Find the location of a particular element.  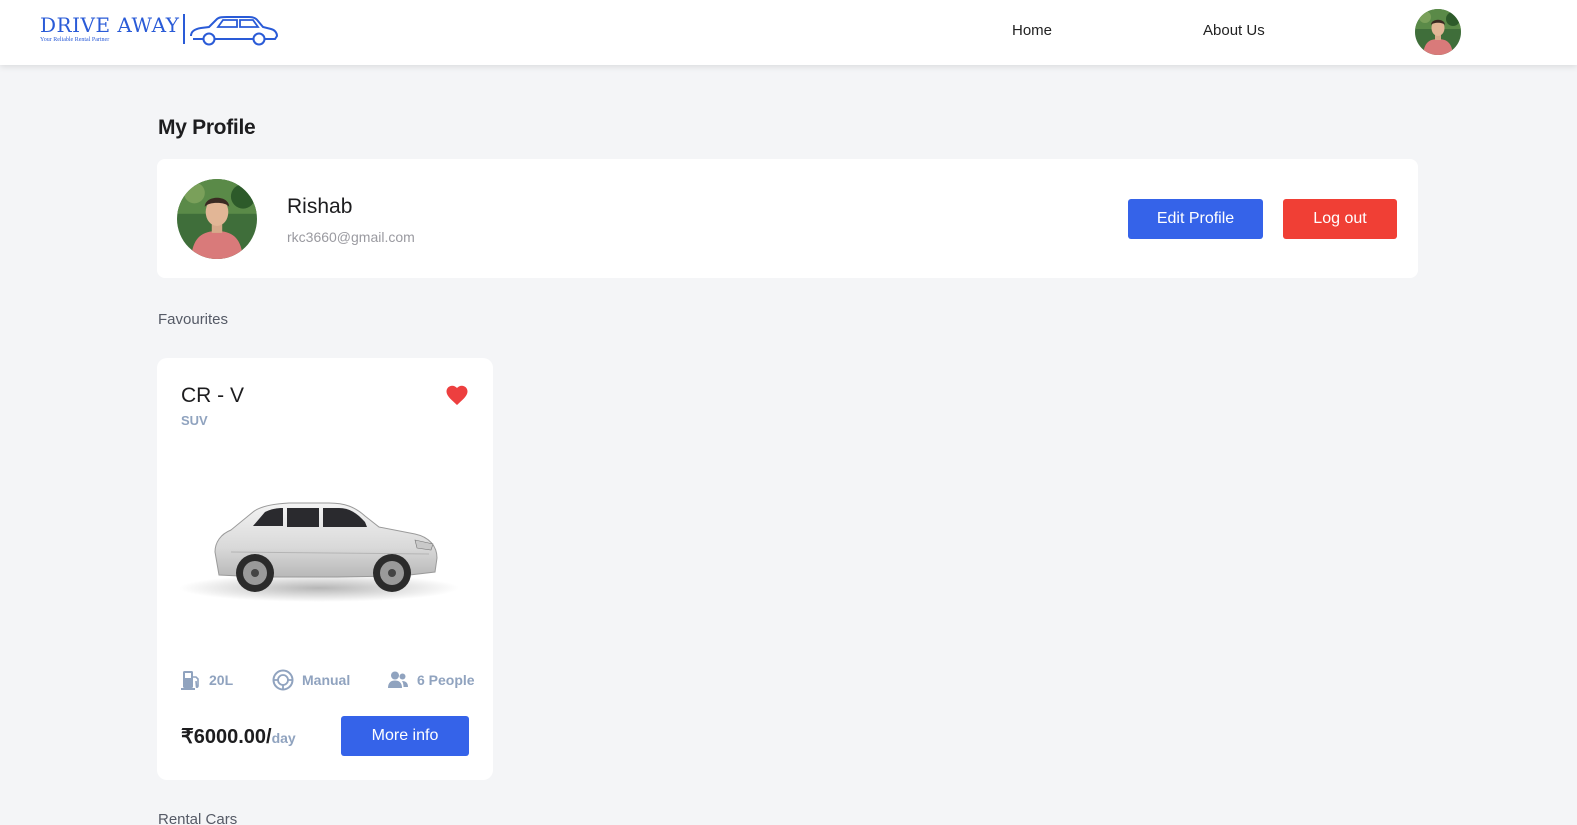

nav-home-link: Home is located at coordinates (1032, 30).